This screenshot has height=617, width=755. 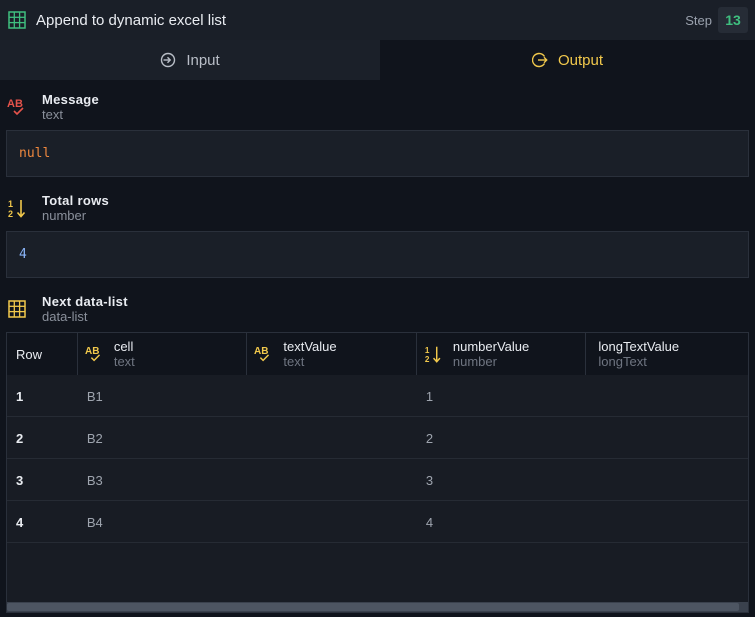 What do you see at coordinates (203, 60) in the screenshot?
I see `tab-input-label: Input` at bounding box center [203, 60].